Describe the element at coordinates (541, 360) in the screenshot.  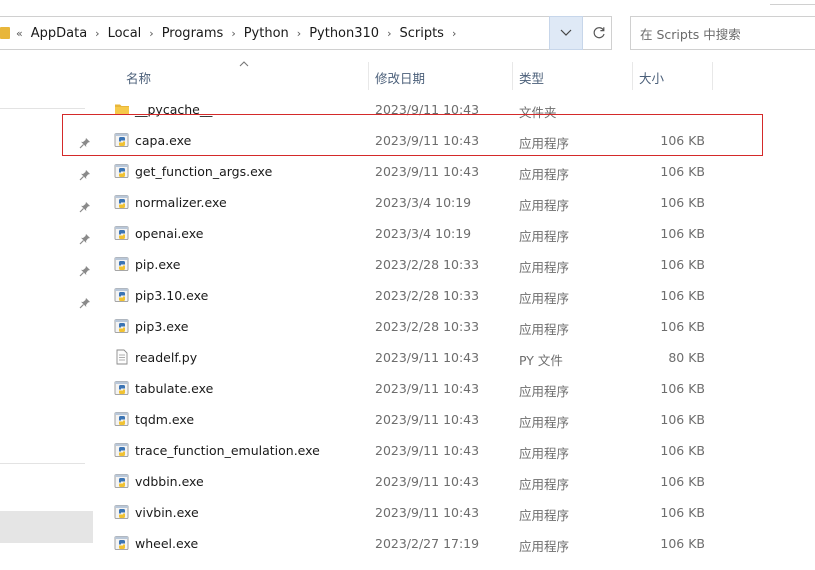
I see `file-type: PY 文件` at that location.